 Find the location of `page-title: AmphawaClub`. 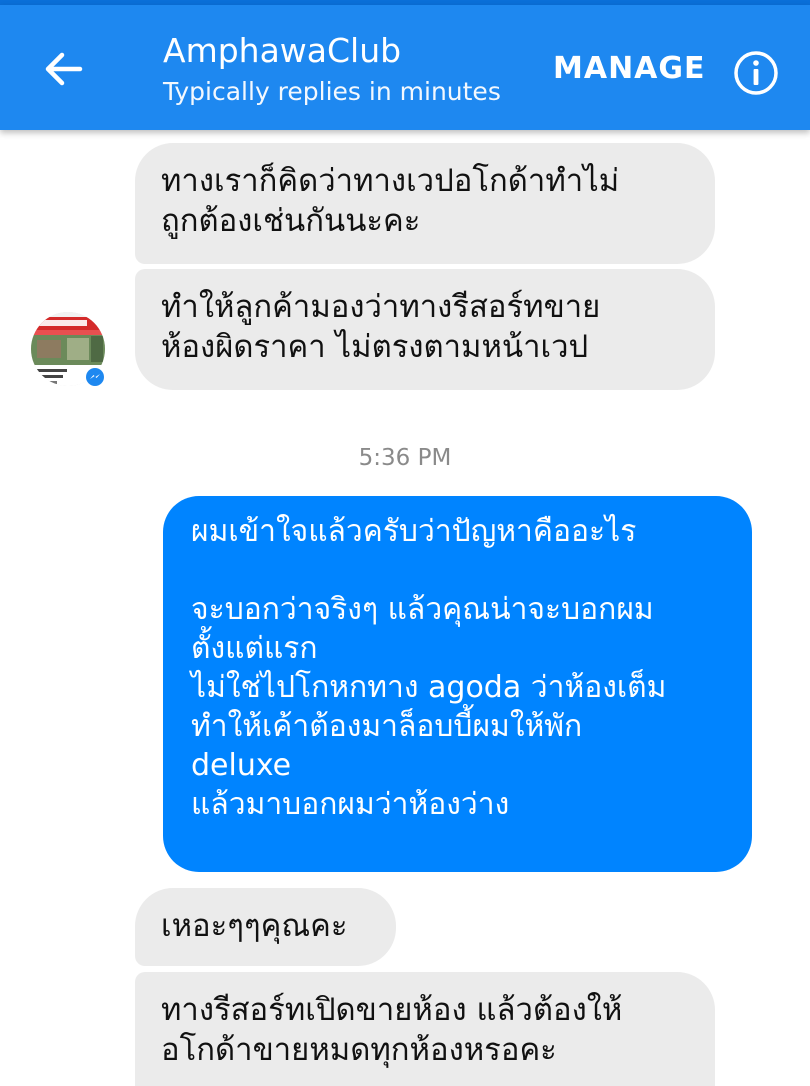

page-title: AmphawaClub is located at coordinates (282, 50).